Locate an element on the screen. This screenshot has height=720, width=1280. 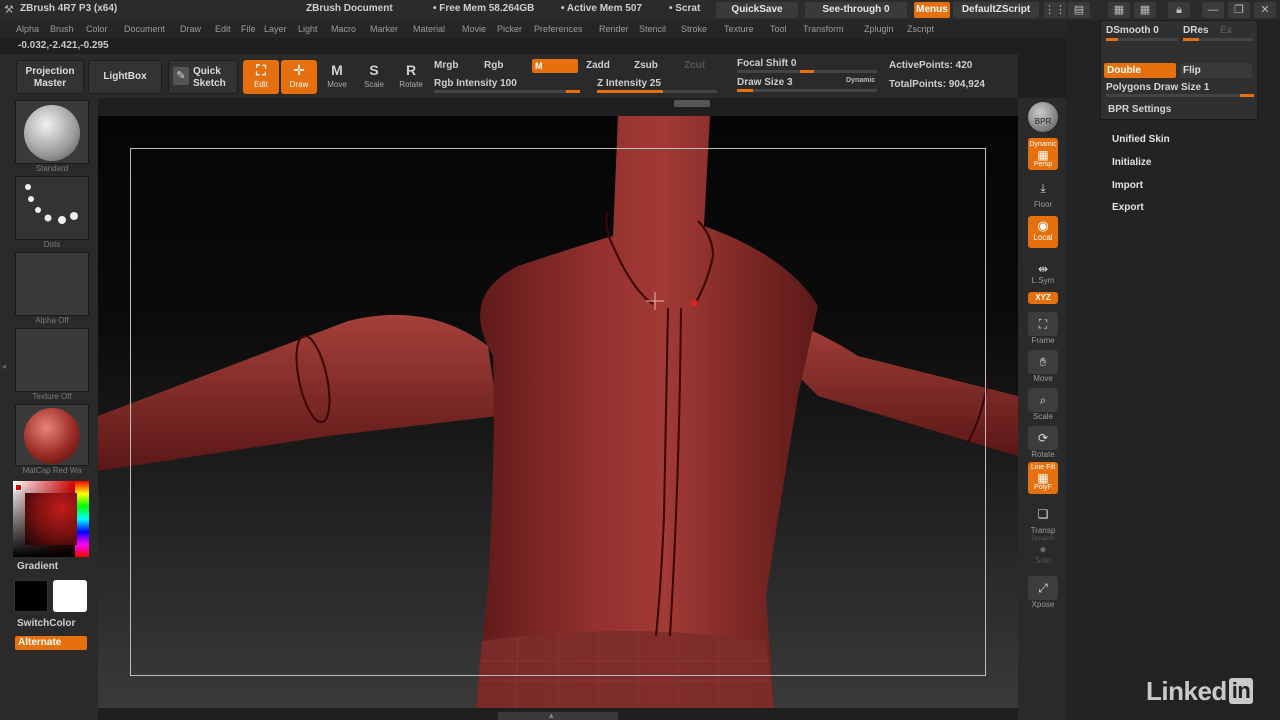
rgb-intensity-slider: Rgb Intensity 100 is located at coordinates (475, 83).